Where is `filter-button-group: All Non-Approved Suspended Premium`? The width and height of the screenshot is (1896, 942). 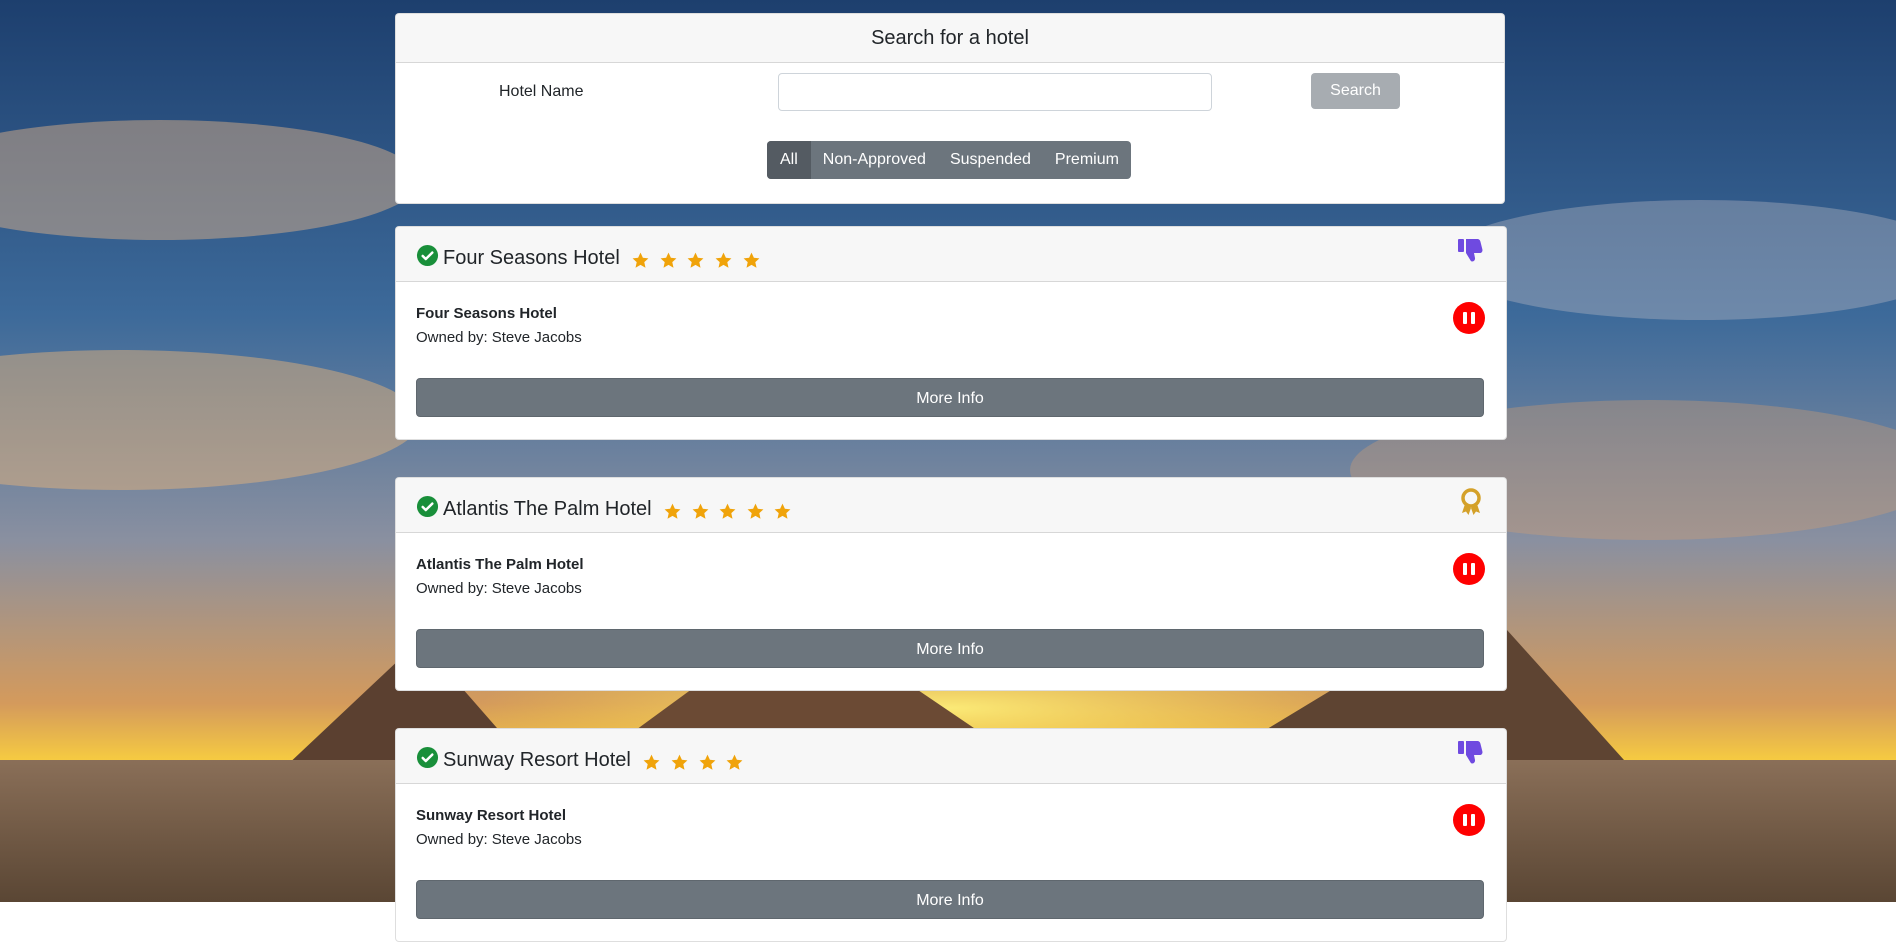 filter-button-group: All Non-Approved Suspended Premium is located at coordinates (949, 160).